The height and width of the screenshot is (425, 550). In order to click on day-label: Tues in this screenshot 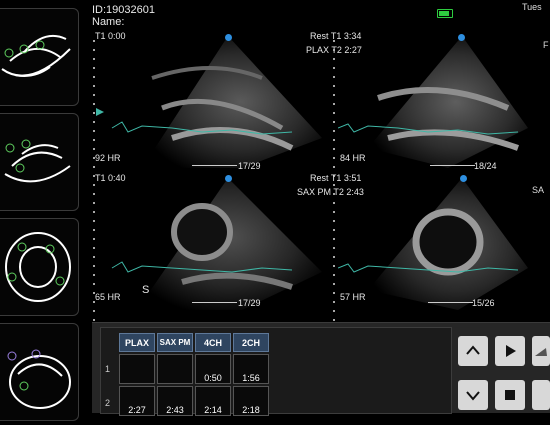, I will do `click(532, 7)`.